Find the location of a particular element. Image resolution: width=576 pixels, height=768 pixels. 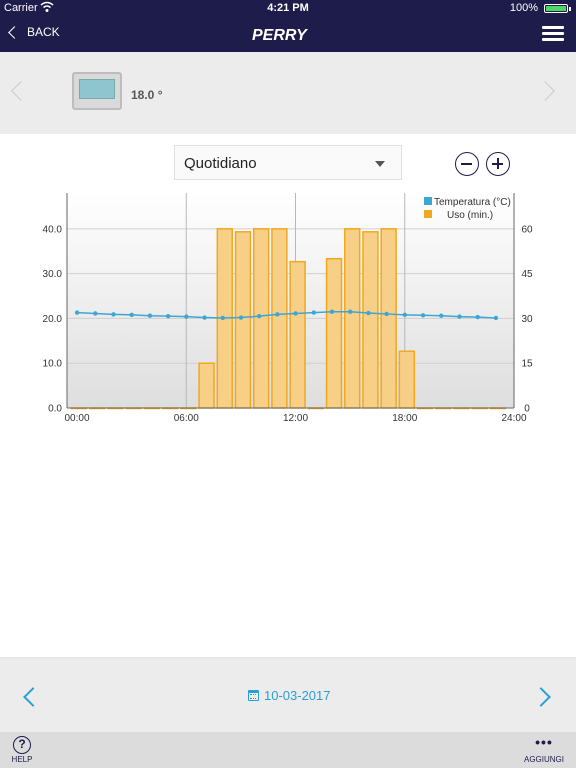

zoom-in-button is located at coordinates (498, 164).